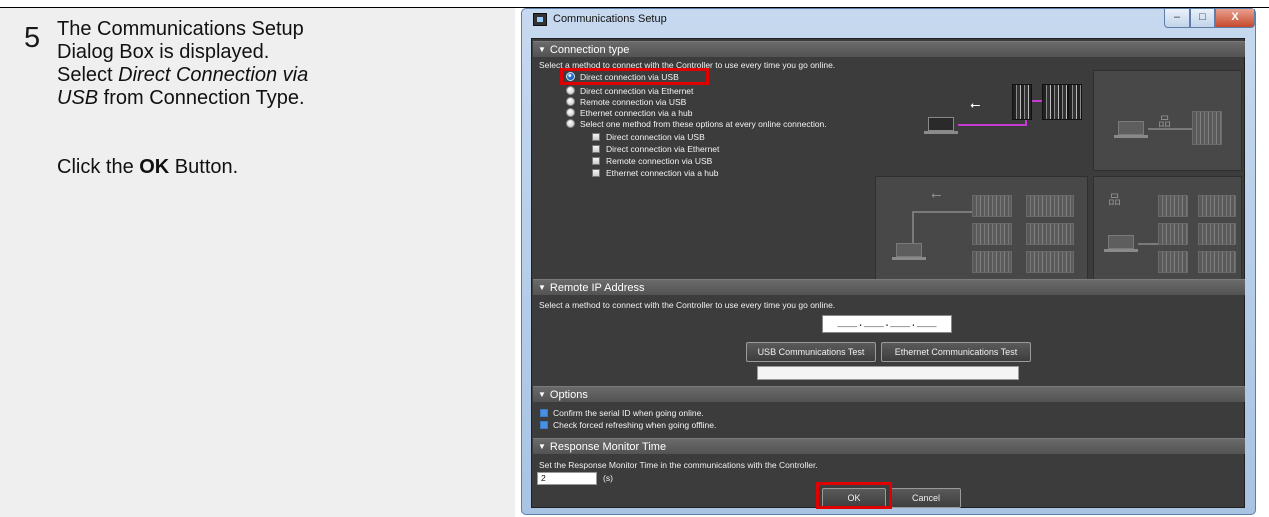 The height and width of the screenshot is (517, 1269). What do you see at coordinates (956, 352) in the screenshot?
I see `ethernet-communications-test-button: Ethernet Communications Test` at bounding box center [956, 352].